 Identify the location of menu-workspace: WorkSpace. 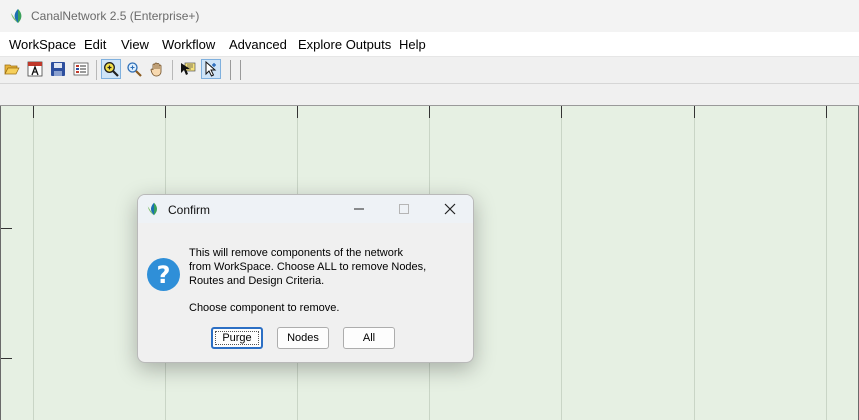
(42, 44).